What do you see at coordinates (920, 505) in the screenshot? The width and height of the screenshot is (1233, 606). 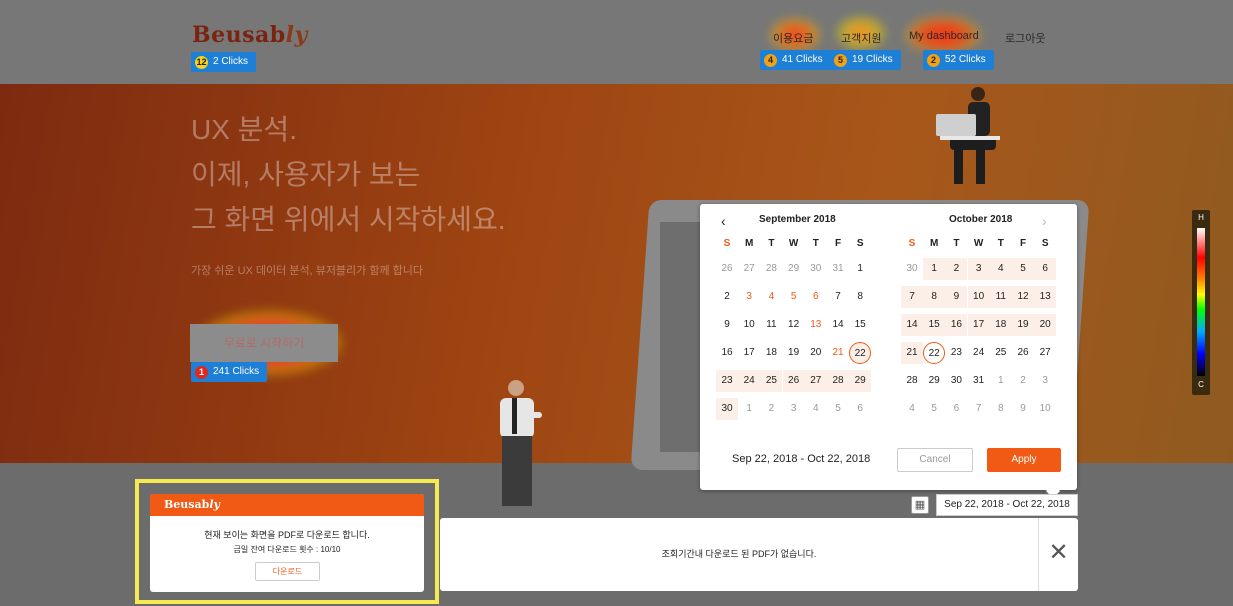 I see `calendar-icon: ▦` at bounding box center [920, 505].